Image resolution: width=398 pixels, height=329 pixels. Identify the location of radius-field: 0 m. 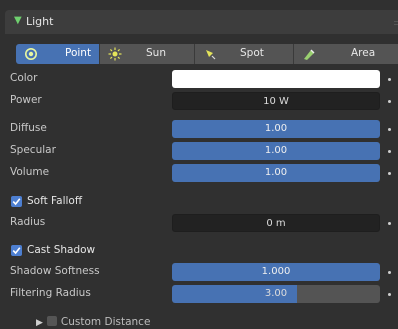
(276, 223).